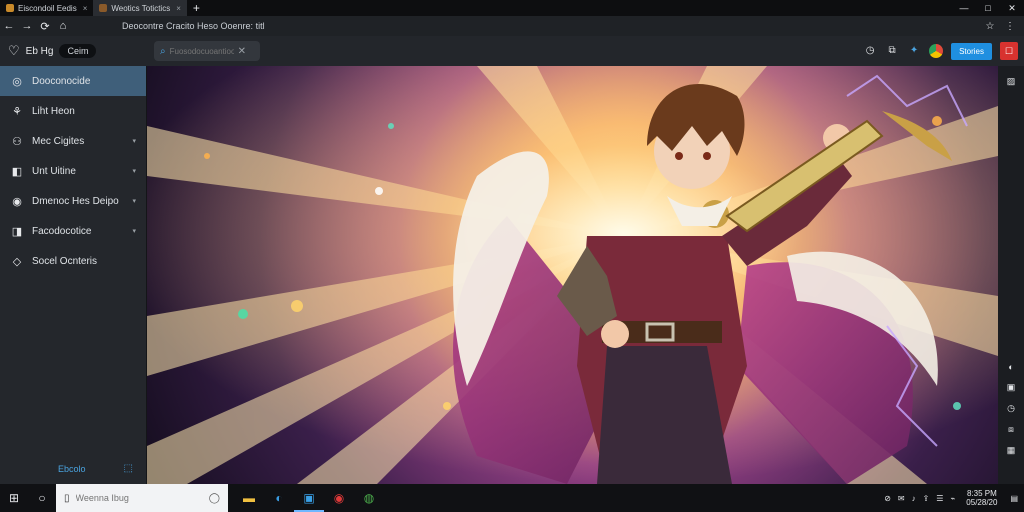 This screenshot has height=512, width=1024. What do you see at coordinates (67, 498) in the screenshot?
I see `taskbar-search-icon: ▯` at bounding box center [67, 498].